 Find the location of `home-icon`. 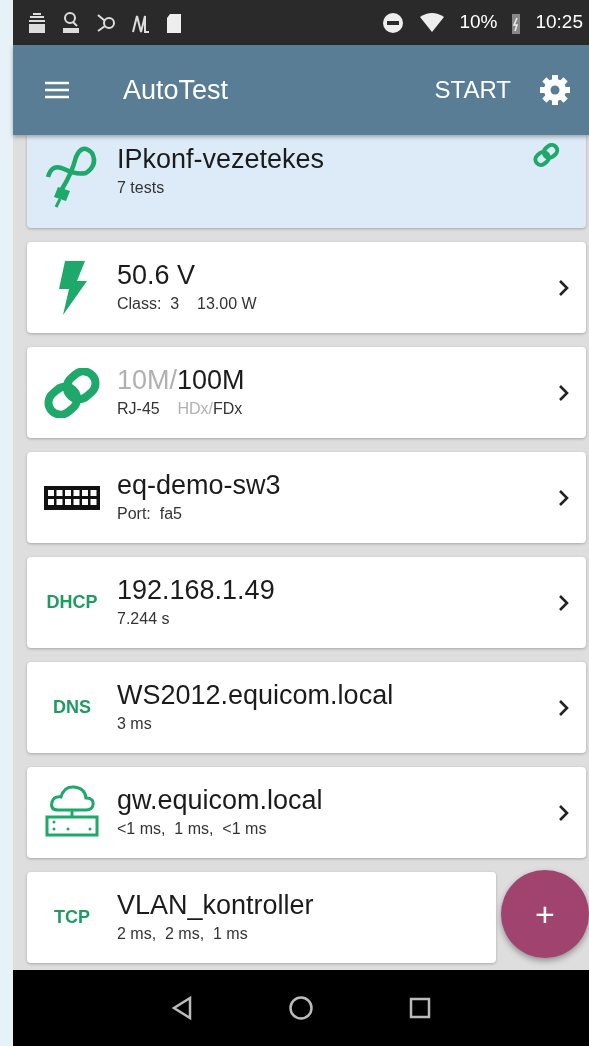

home-icon is located at coordinates (301, 1008).